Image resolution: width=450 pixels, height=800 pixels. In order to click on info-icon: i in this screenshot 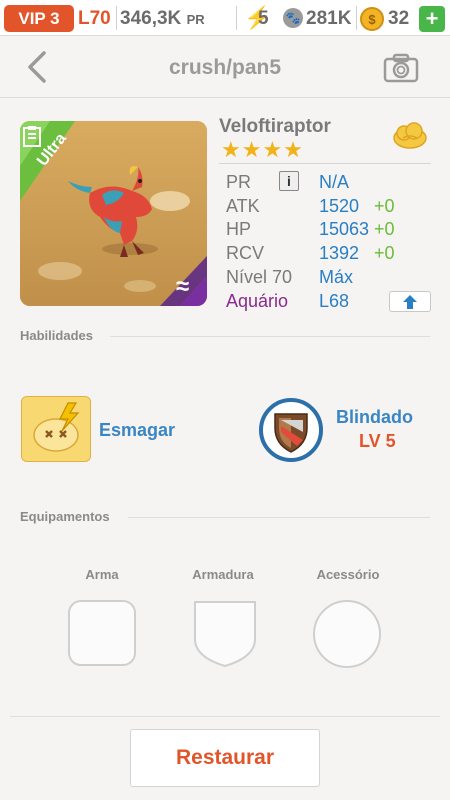, I will do `click(289, 181)`.